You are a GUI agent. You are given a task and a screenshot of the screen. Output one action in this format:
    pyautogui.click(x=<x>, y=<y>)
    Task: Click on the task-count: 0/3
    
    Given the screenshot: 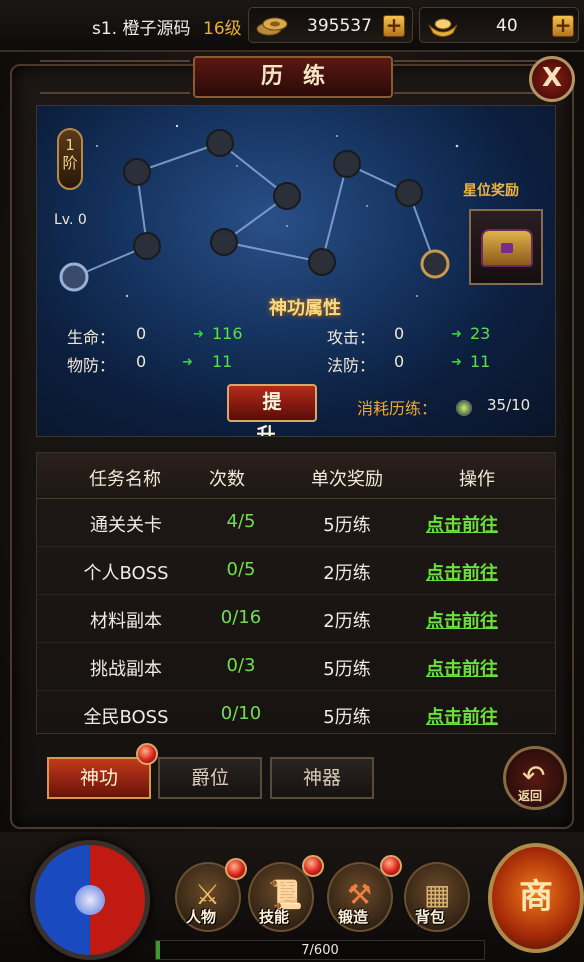 What is the action you would take?
    pyautogui.click(x=241, y=665)
    